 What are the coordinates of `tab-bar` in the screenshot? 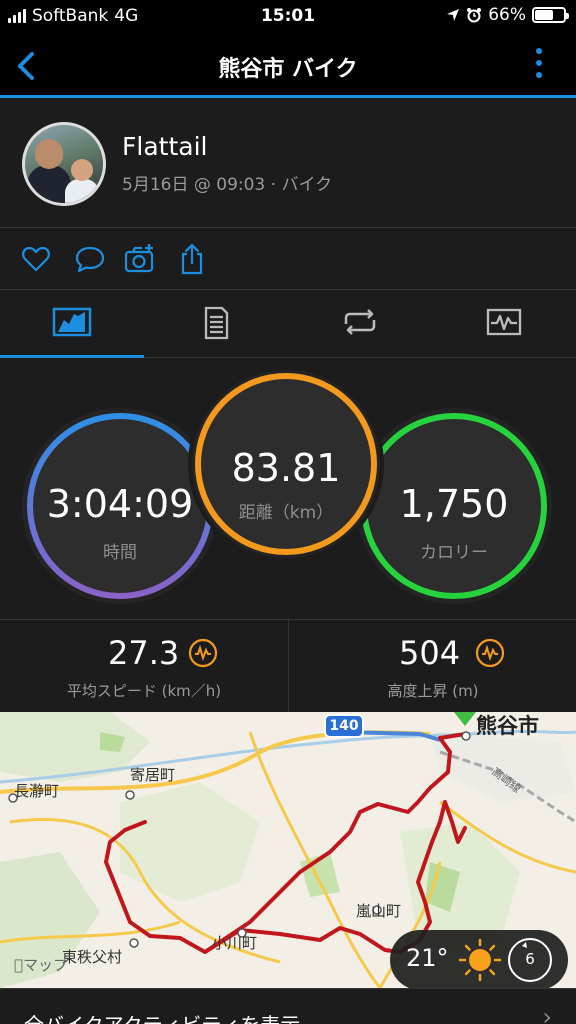 It's located at (288, 324).